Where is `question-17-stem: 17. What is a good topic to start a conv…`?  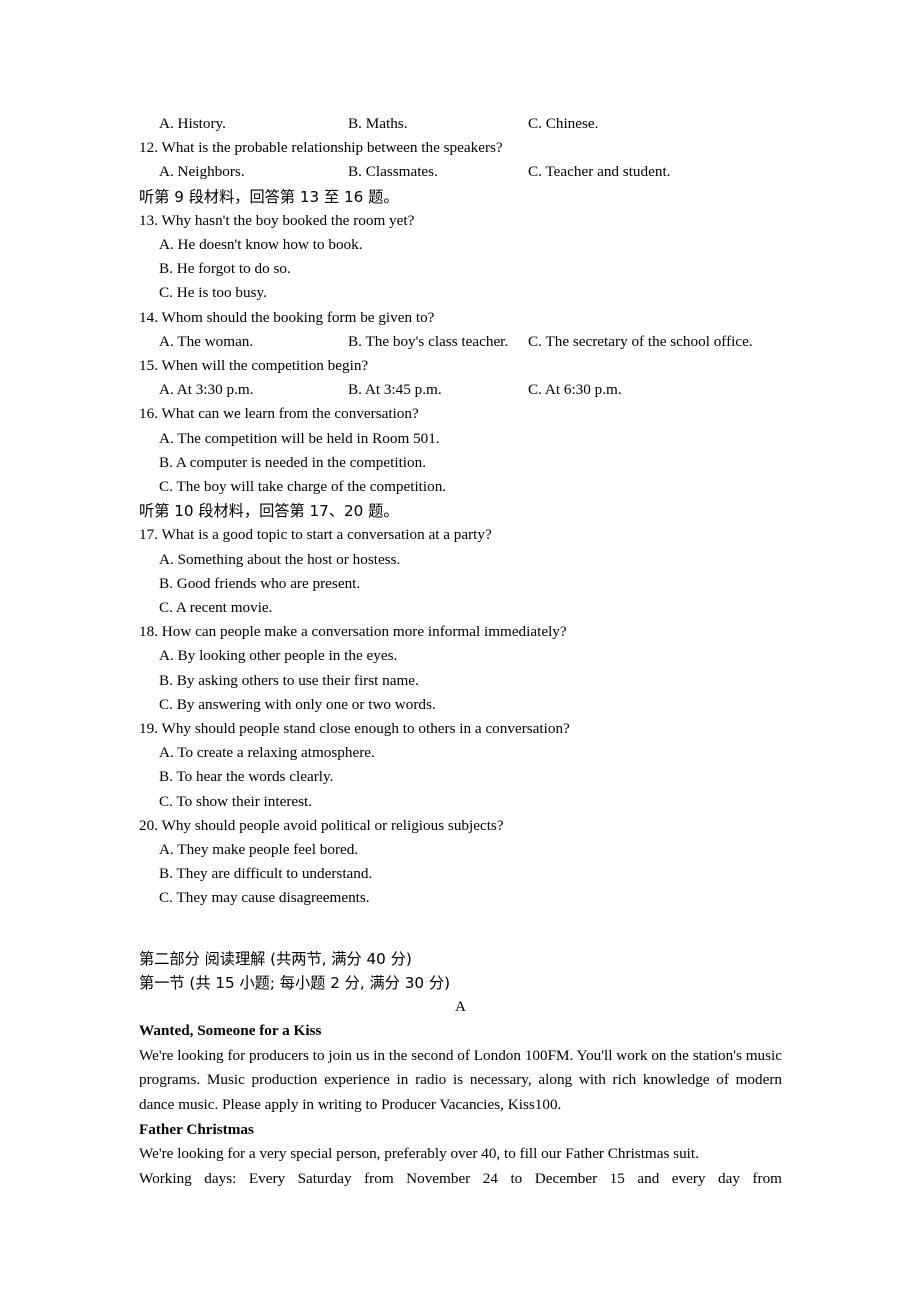
question-17-stem: 17. What is a good topic to start a conv… is located at coordinates (315, 535).